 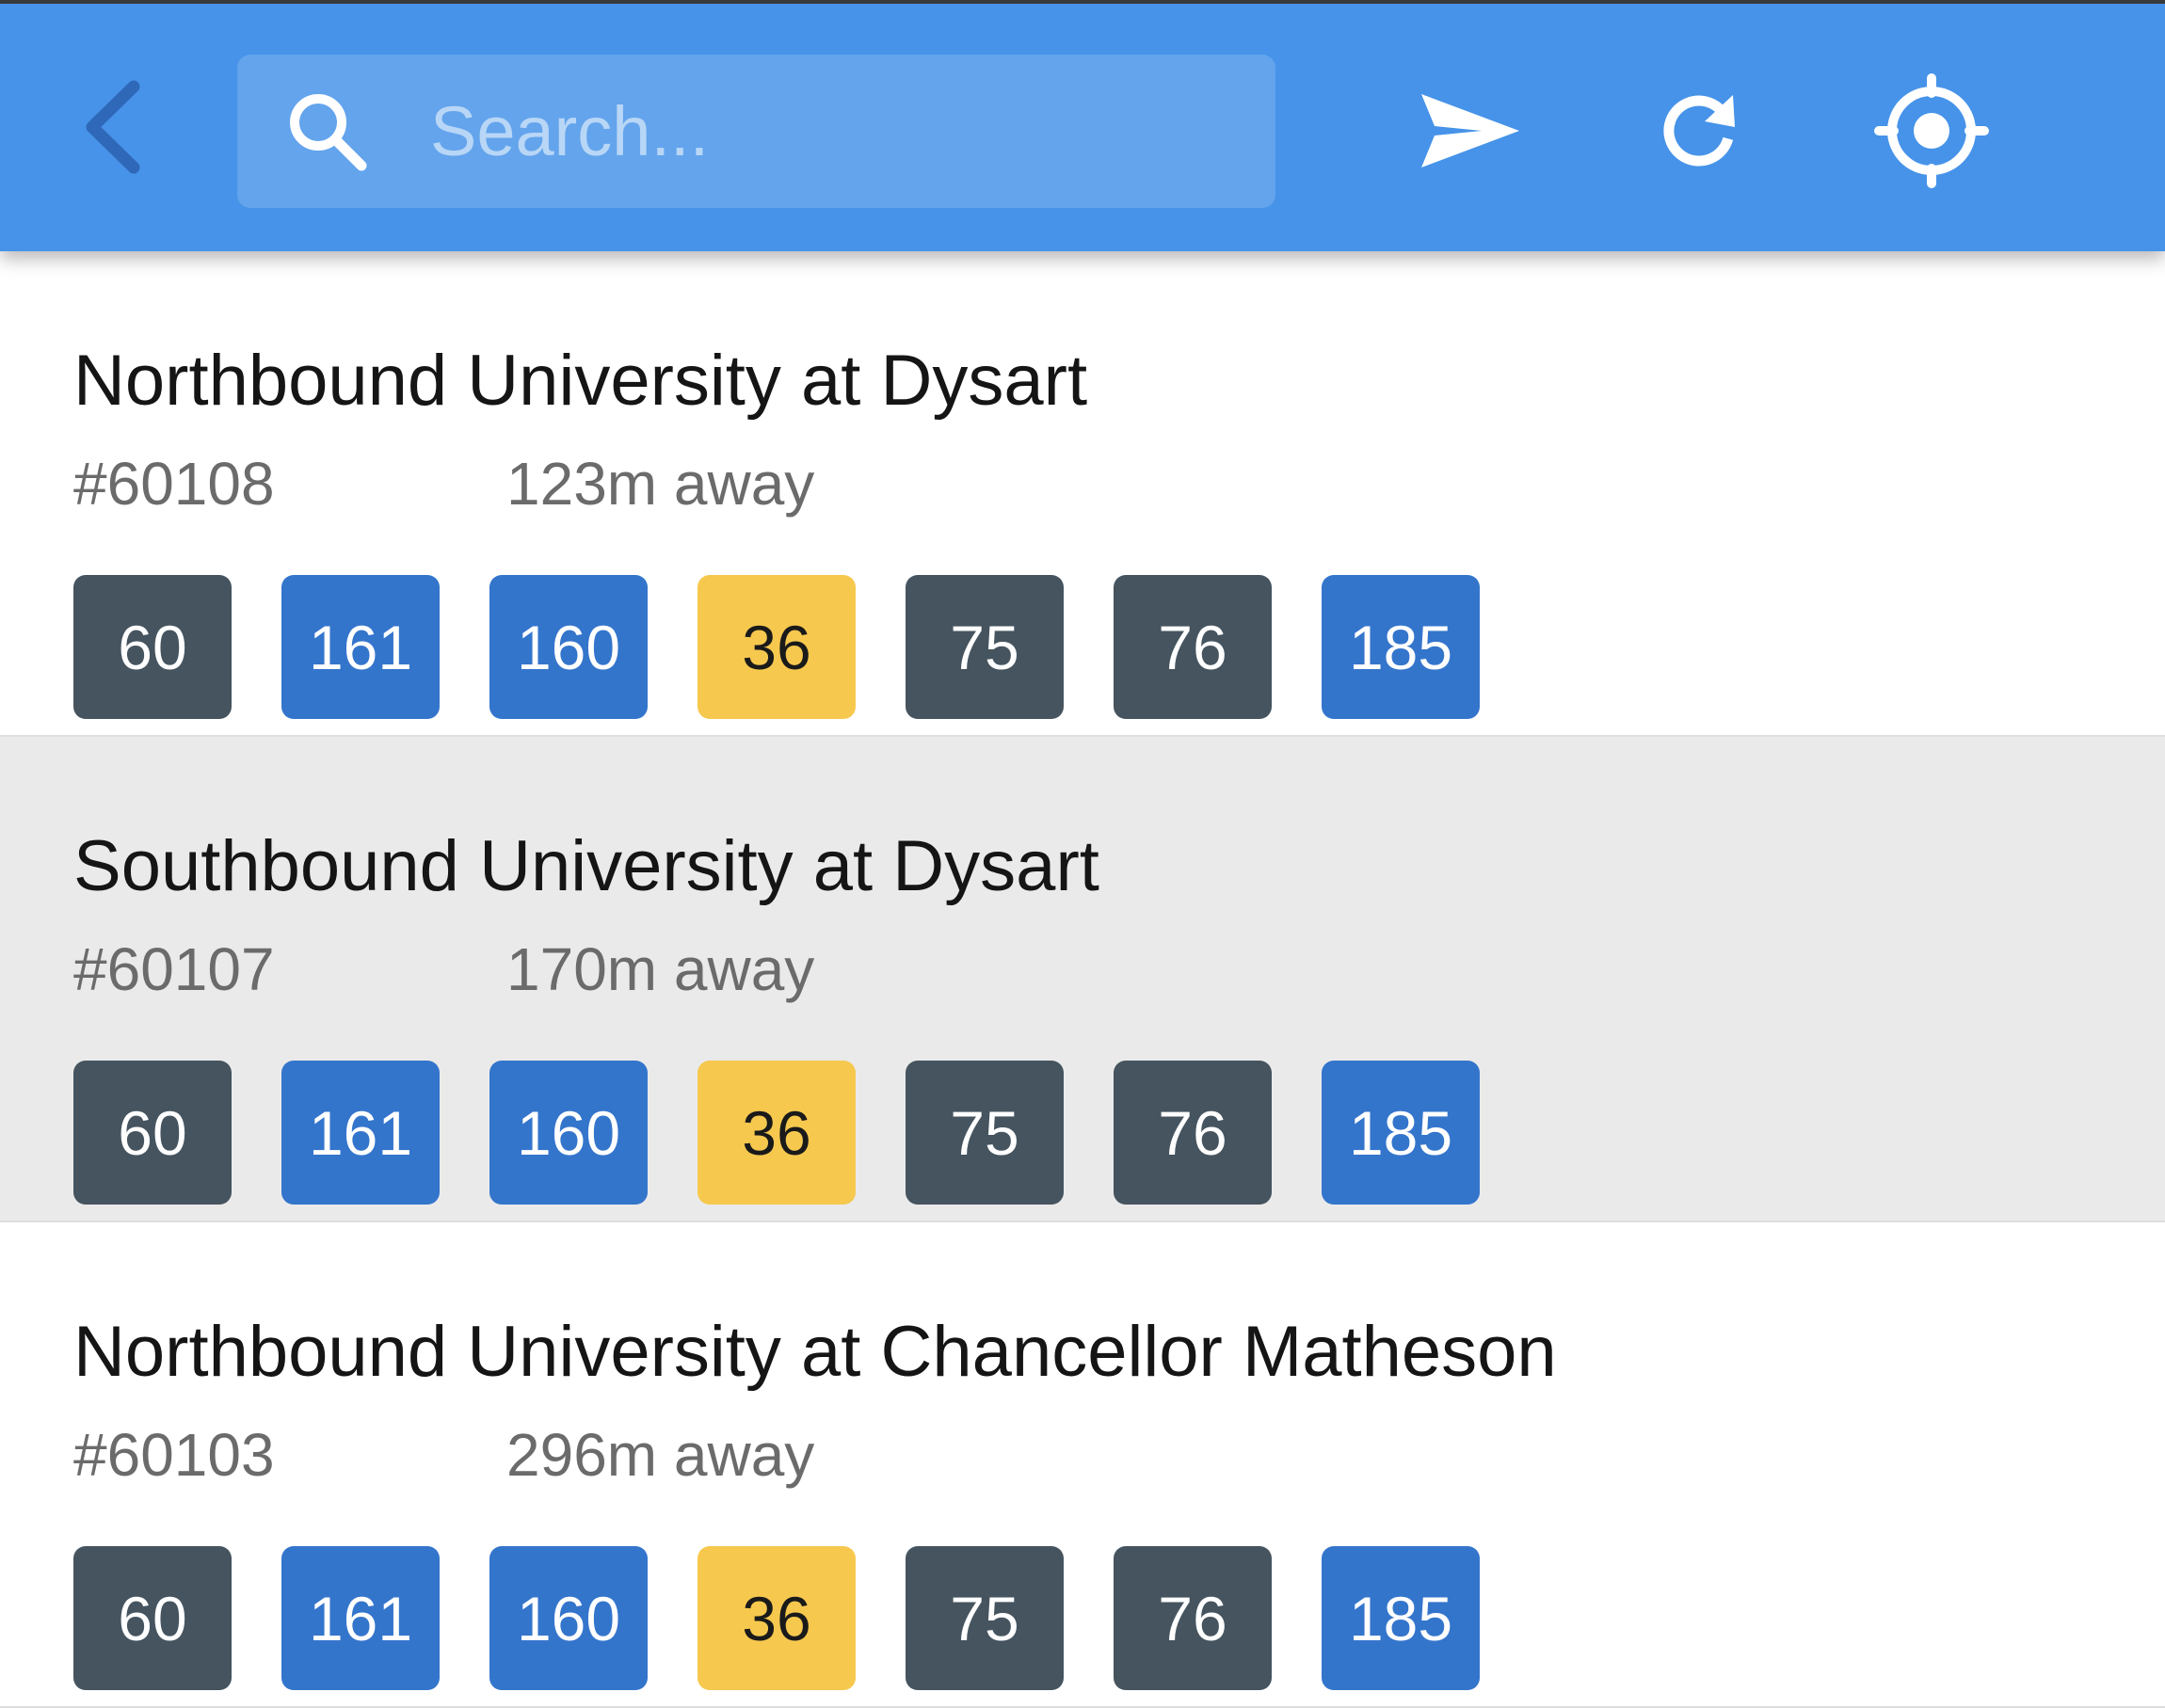 I want to click on locate-button, so click(x=1931, y=131).